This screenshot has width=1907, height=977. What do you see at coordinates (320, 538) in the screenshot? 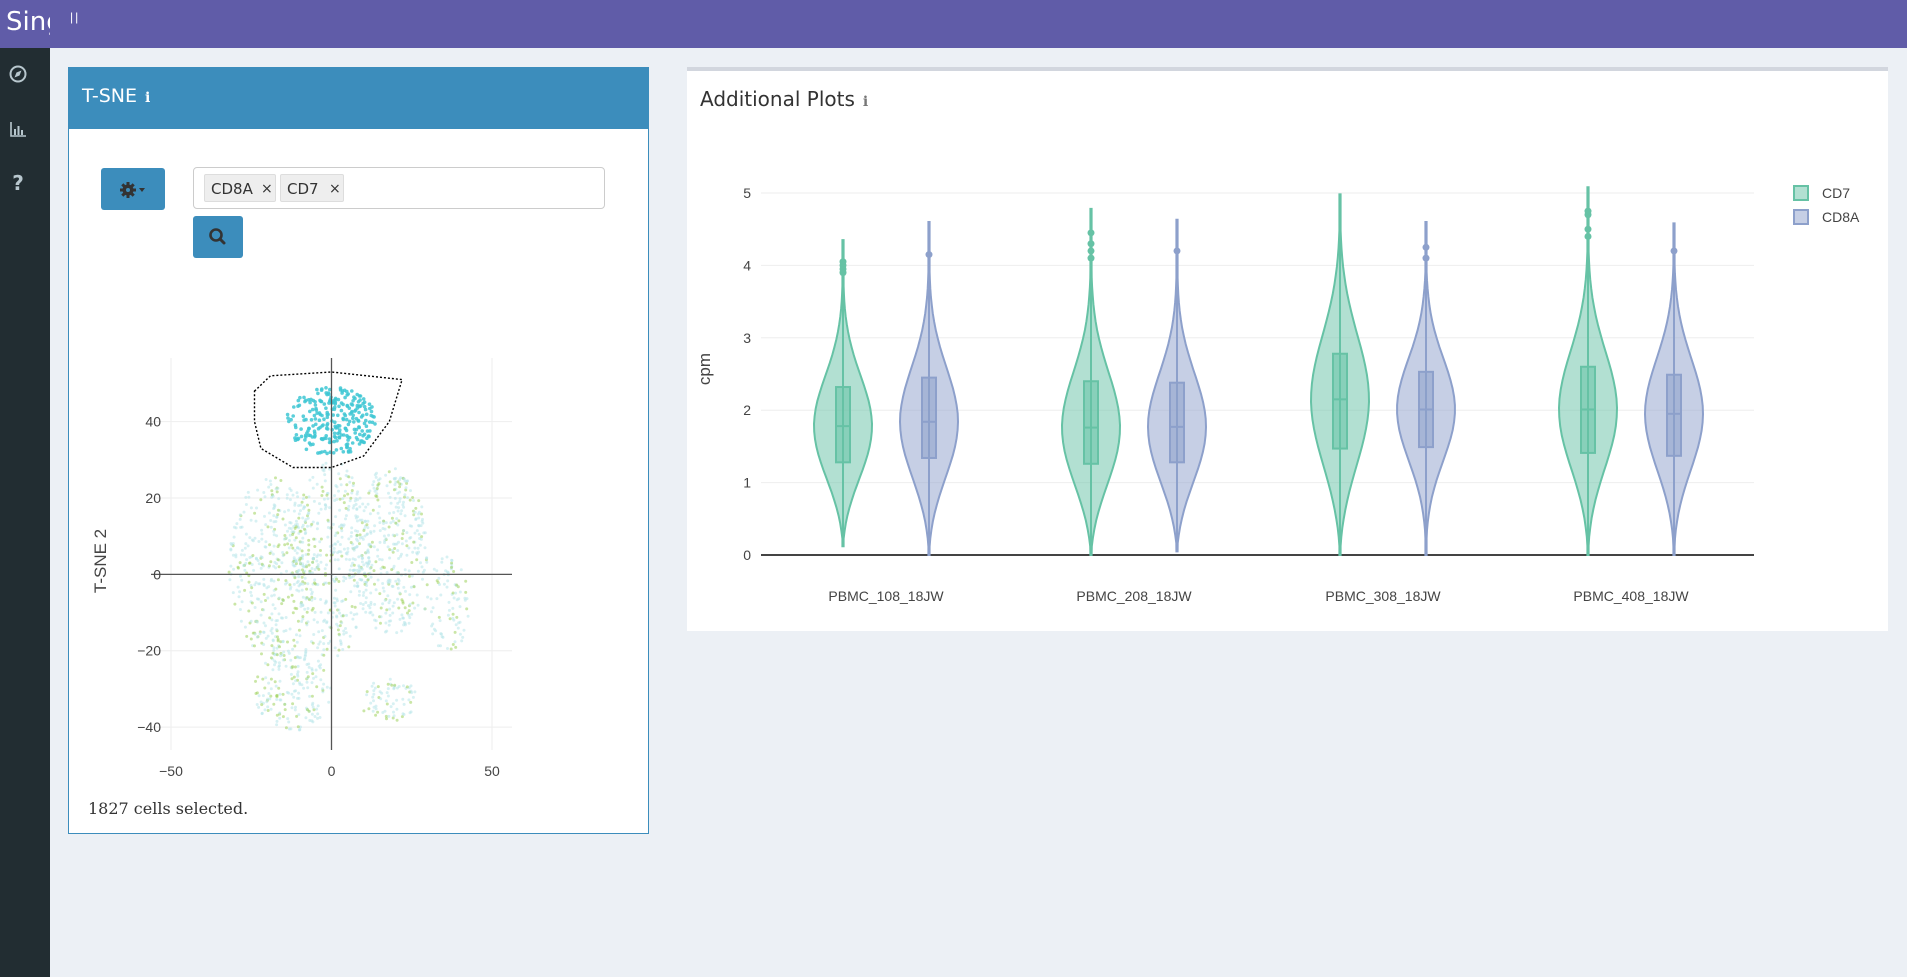
I see `tsne-scatter-plot: −50 0 50 40 20 0 −20 −40 T-SNE 1 T-SNE 2` at bounding box center [320, 538].